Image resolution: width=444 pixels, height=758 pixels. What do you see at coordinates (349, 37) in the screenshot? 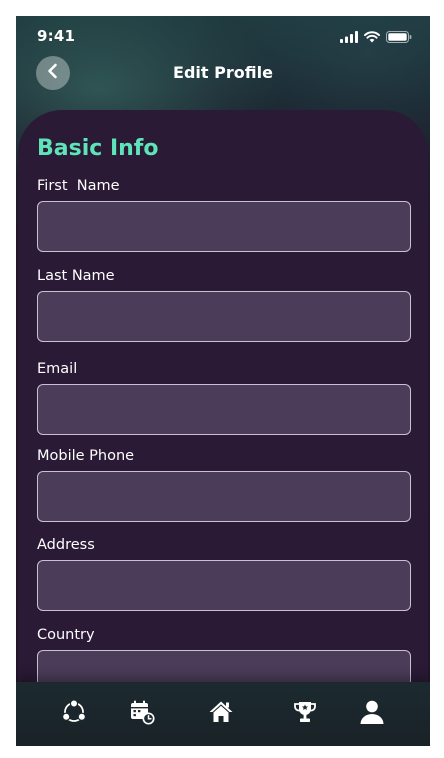
I see `signal-icon` at bounding box center [349, 37].